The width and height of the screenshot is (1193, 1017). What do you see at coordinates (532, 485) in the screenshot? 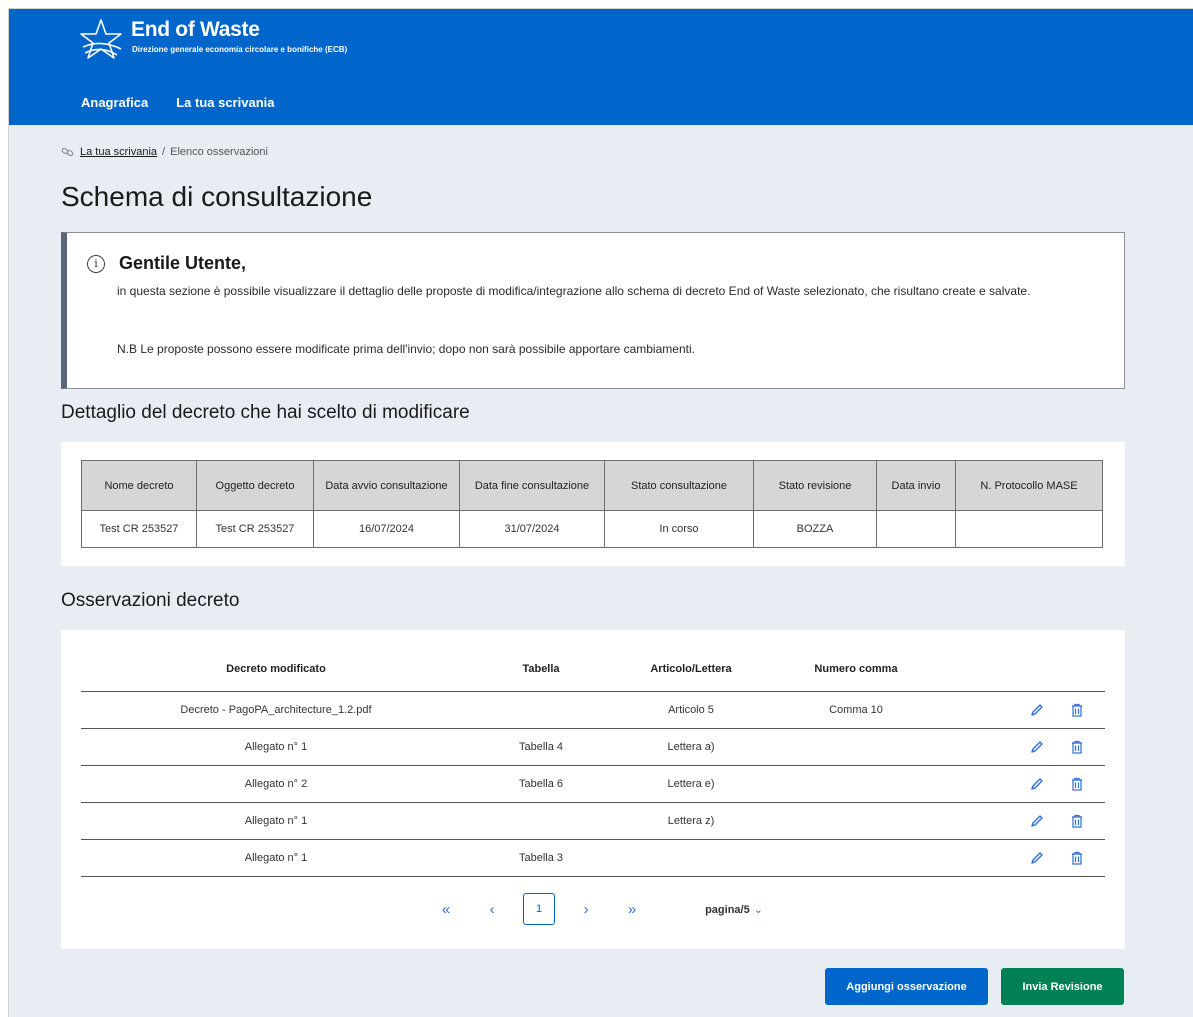
I see `col-data-fine: Data fine consultazione` at bounding box center [532, 485].